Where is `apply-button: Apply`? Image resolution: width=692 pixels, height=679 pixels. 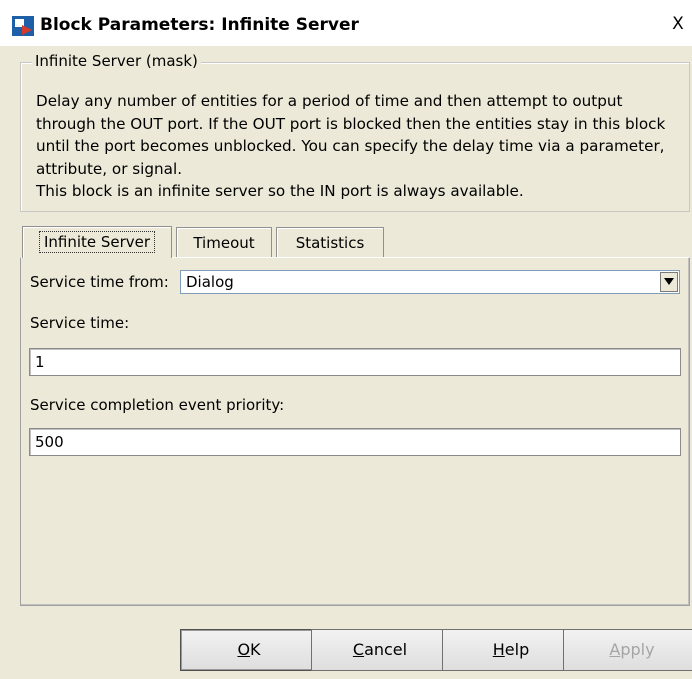 apply-button: Apply is located at coordinates (627, 650).